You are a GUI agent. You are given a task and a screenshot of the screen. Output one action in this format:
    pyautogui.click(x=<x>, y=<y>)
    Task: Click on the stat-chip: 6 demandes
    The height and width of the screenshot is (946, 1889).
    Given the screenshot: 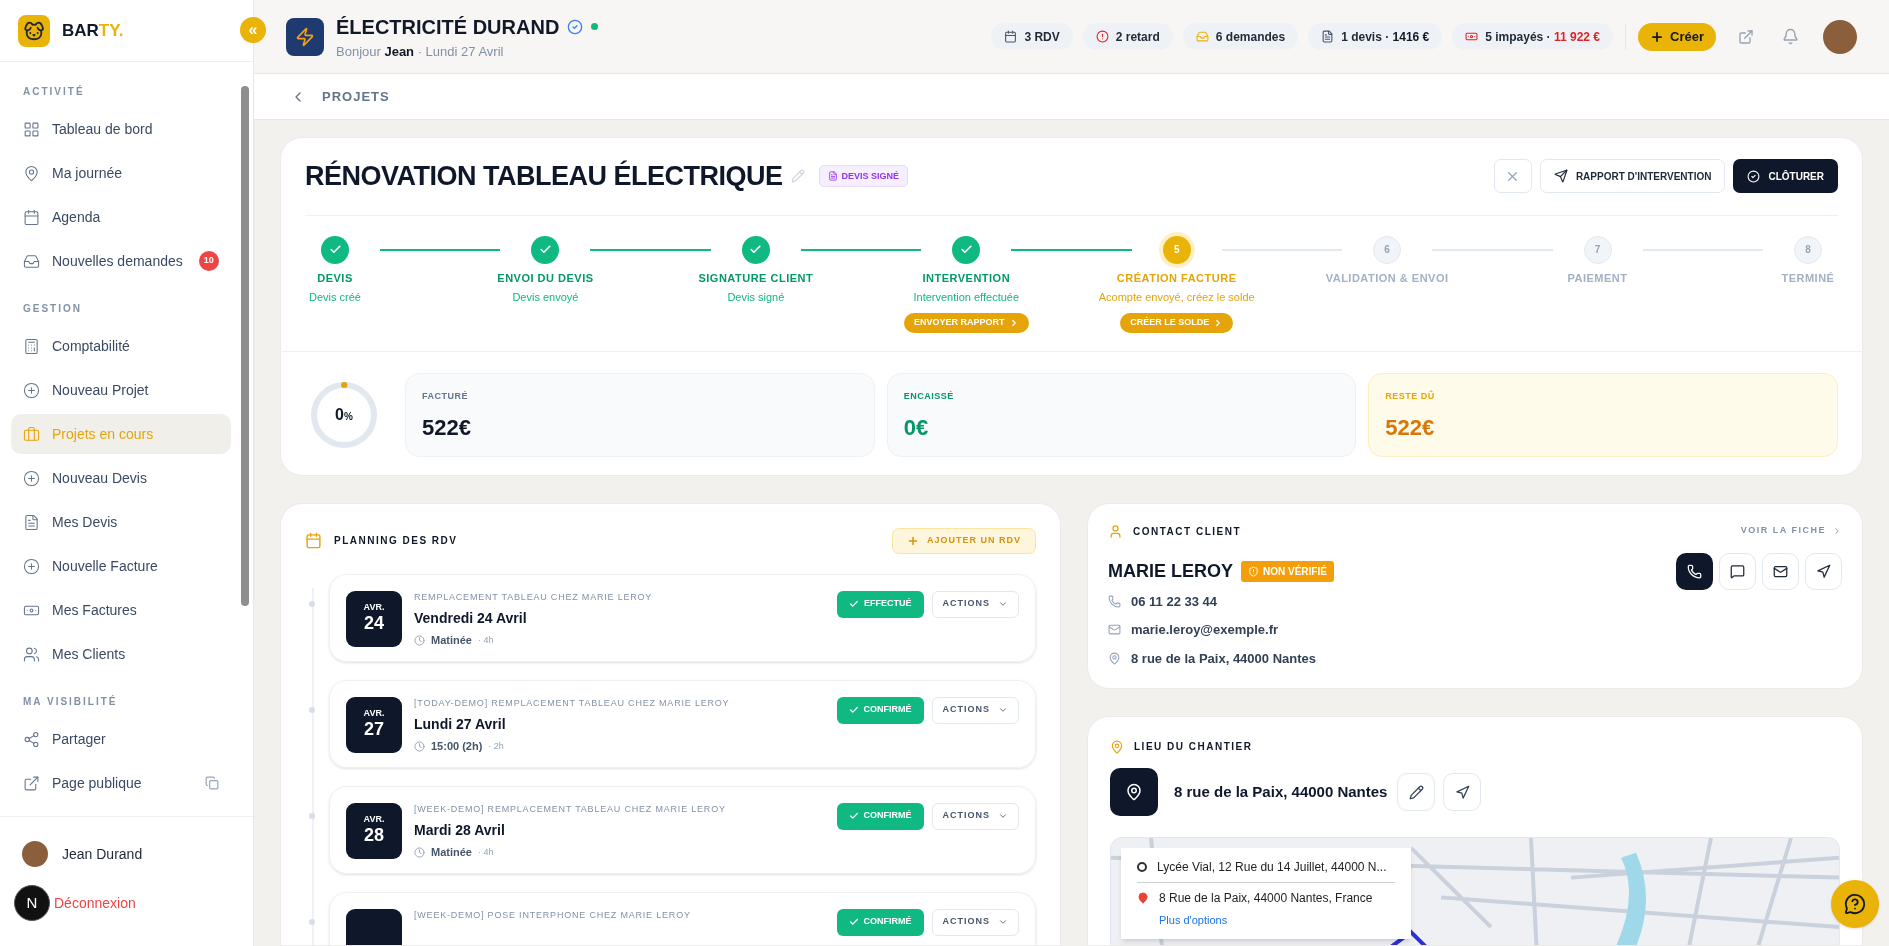 What is the action you would take?
    pyautogui.click(x=1240, y=36)
    